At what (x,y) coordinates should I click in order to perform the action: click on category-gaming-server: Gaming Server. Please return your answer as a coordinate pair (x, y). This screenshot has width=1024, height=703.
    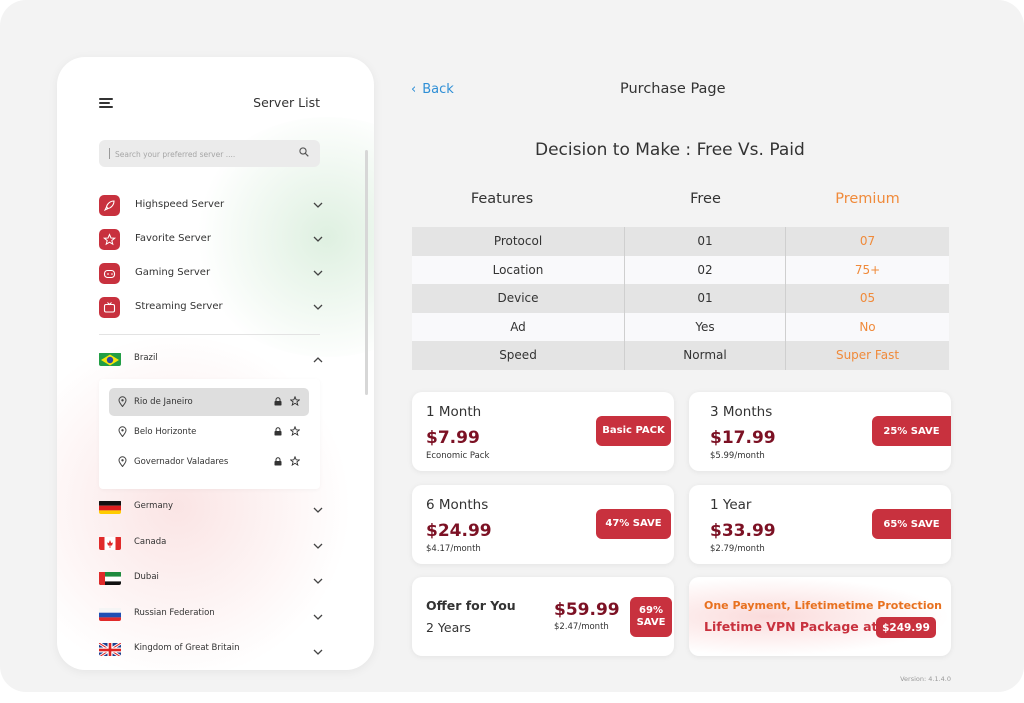
    Looking at the image, I should click on (211, 274).